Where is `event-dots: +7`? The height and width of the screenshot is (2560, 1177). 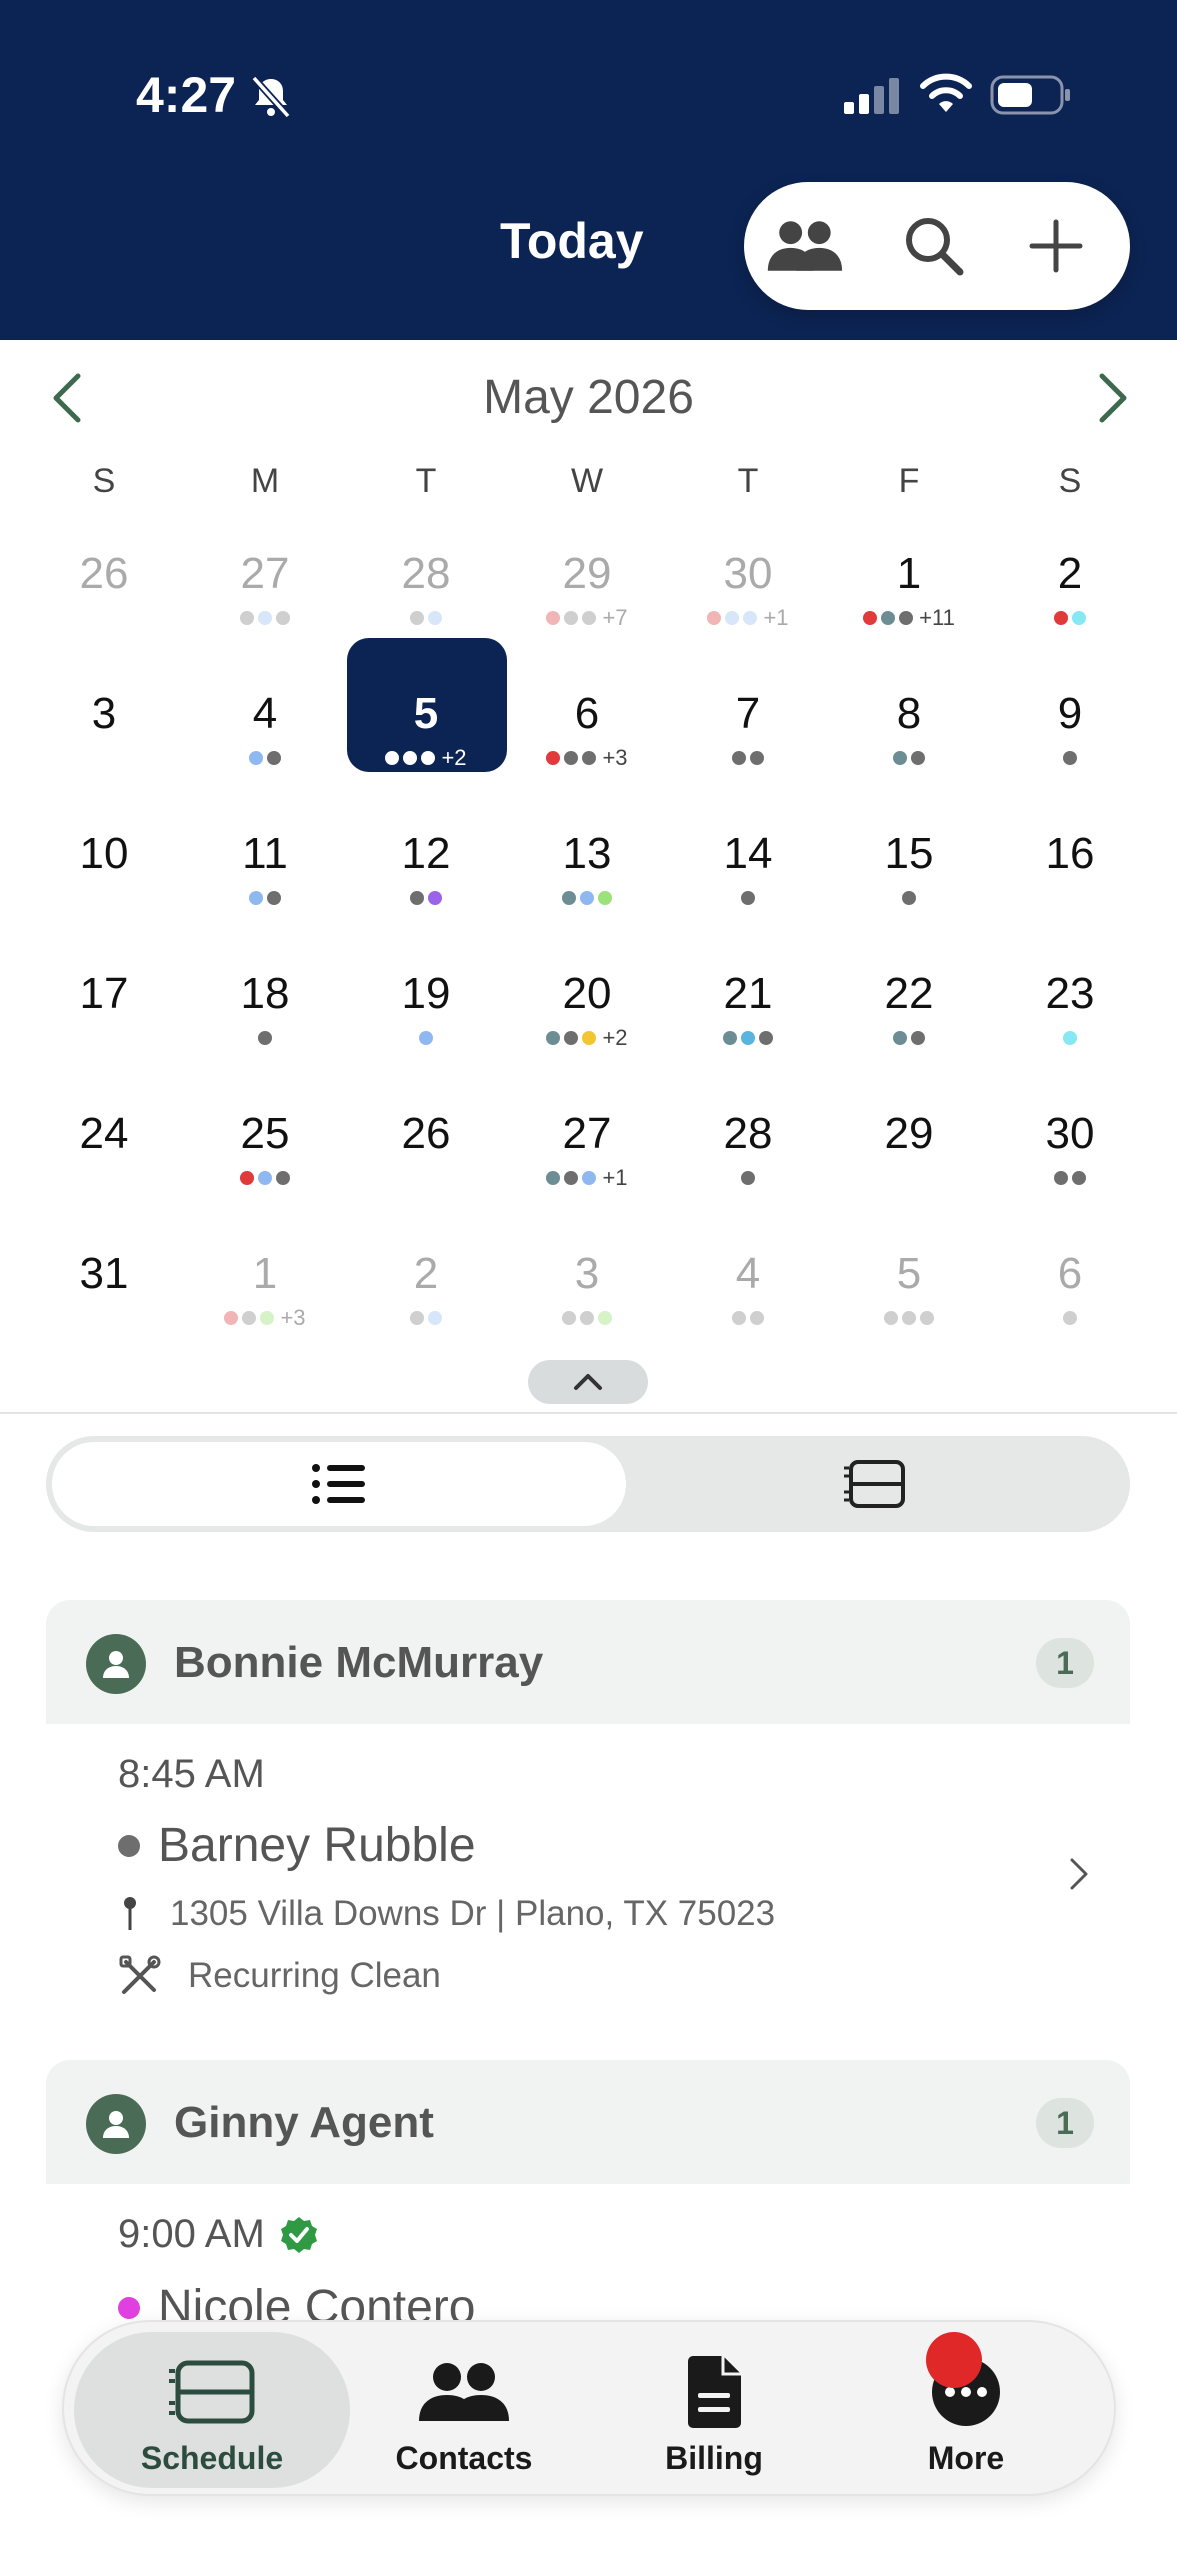 event-dots: +7 is located at coordinates (587, 617).